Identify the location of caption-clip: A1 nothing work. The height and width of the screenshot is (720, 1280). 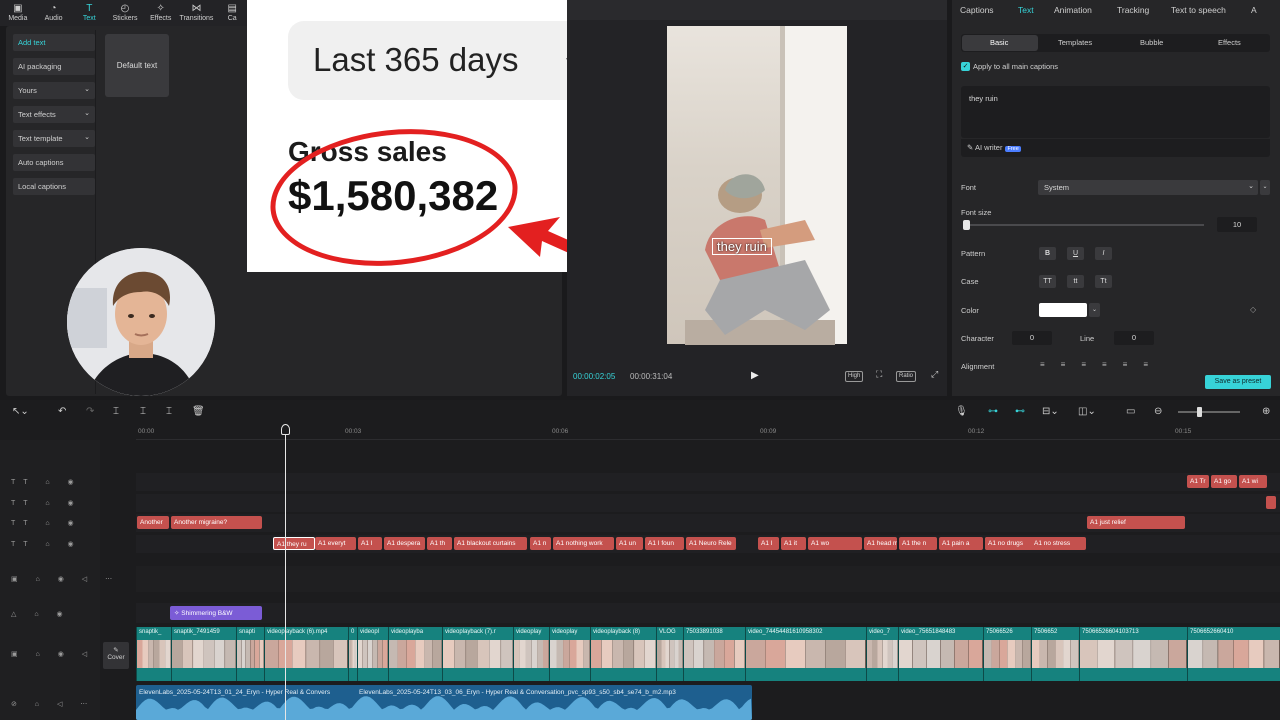
(583, 543).